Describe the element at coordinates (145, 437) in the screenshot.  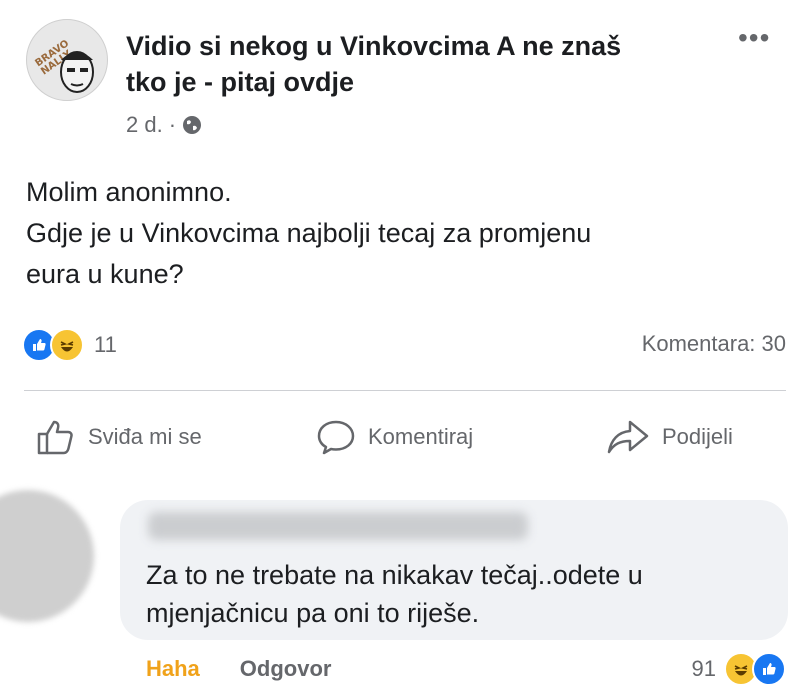
I see `like-label: Sviđa mi se` at that location.